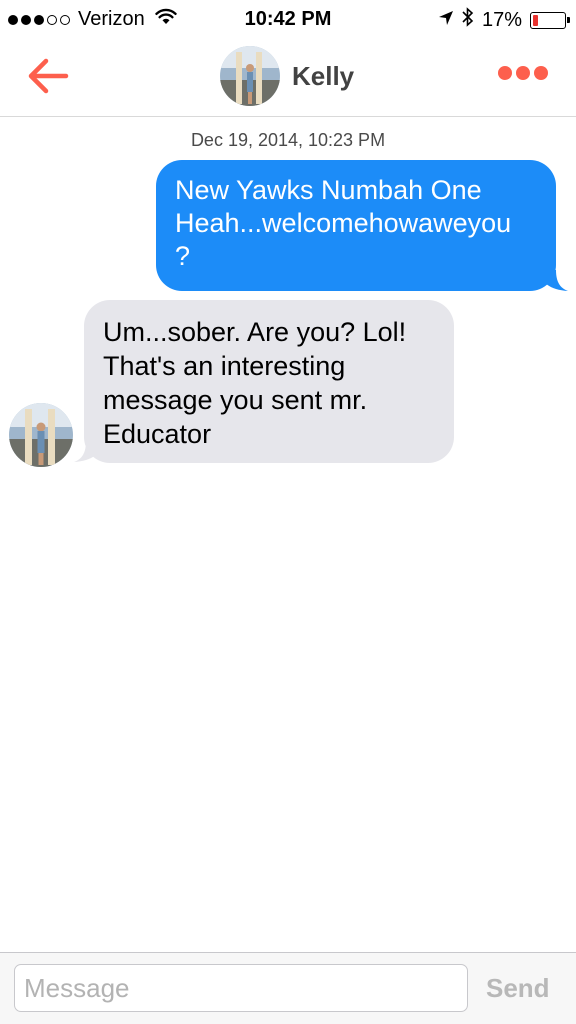 The height and width of the screenshot is (1024, 576). I want to click on status-right: 17%, so click(504, 20).